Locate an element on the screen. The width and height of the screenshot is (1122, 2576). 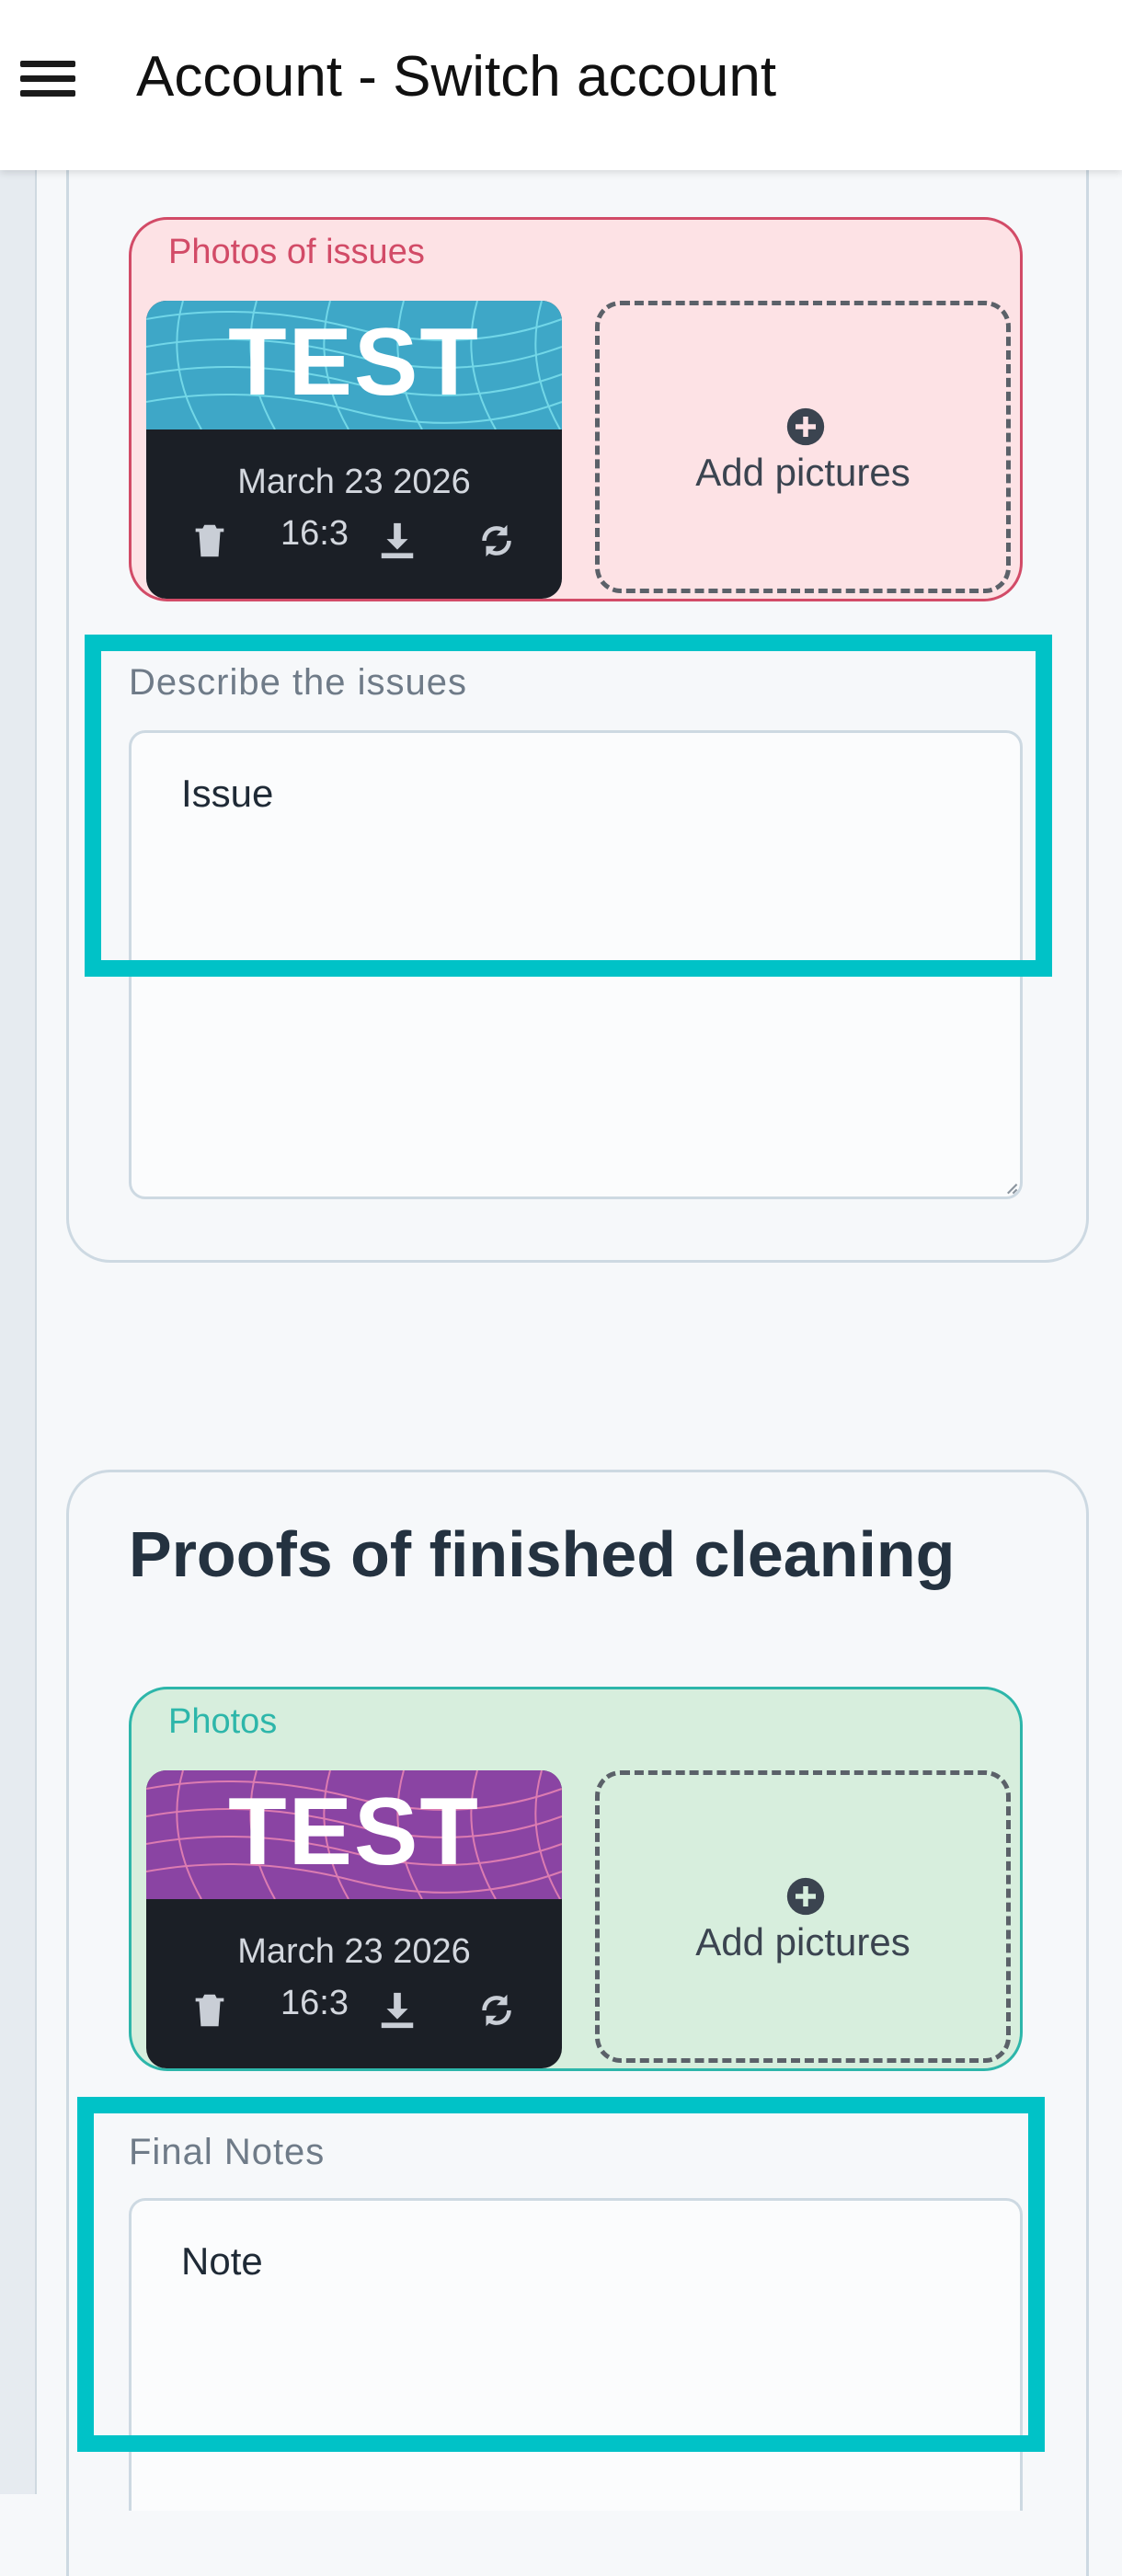
resize-grip-icon is located at coordinates (1012, 1189).